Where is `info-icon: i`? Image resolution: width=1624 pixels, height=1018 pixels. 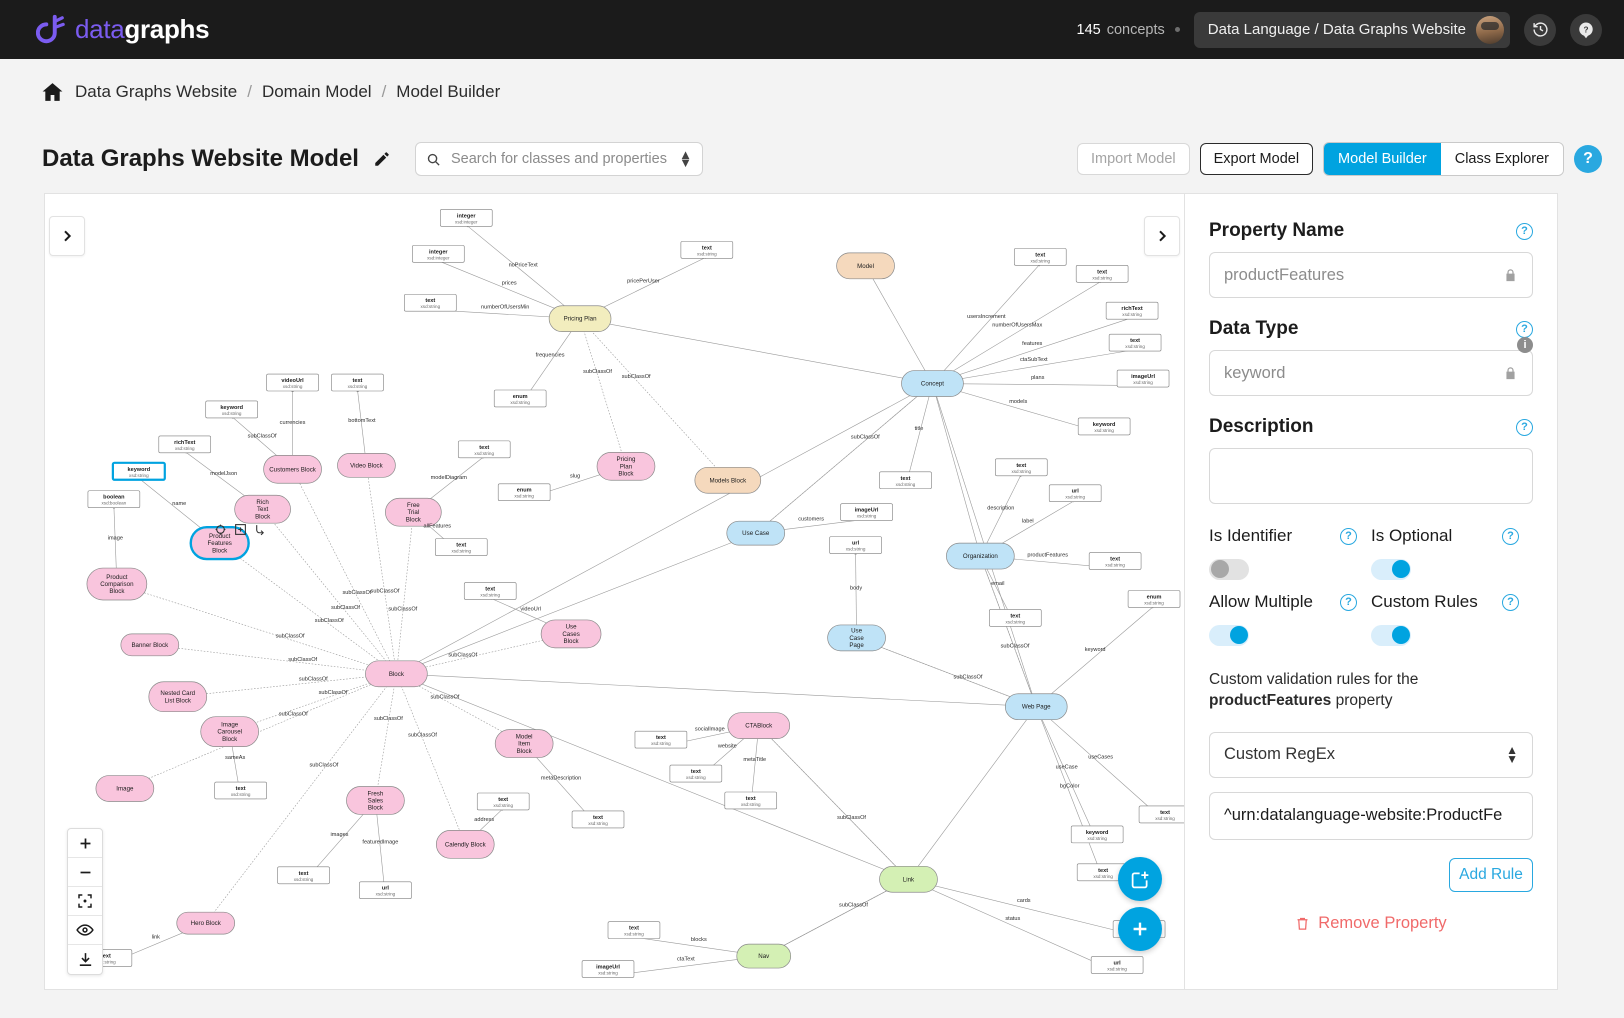 info-icon: i is located at coordinates (1525, 345).